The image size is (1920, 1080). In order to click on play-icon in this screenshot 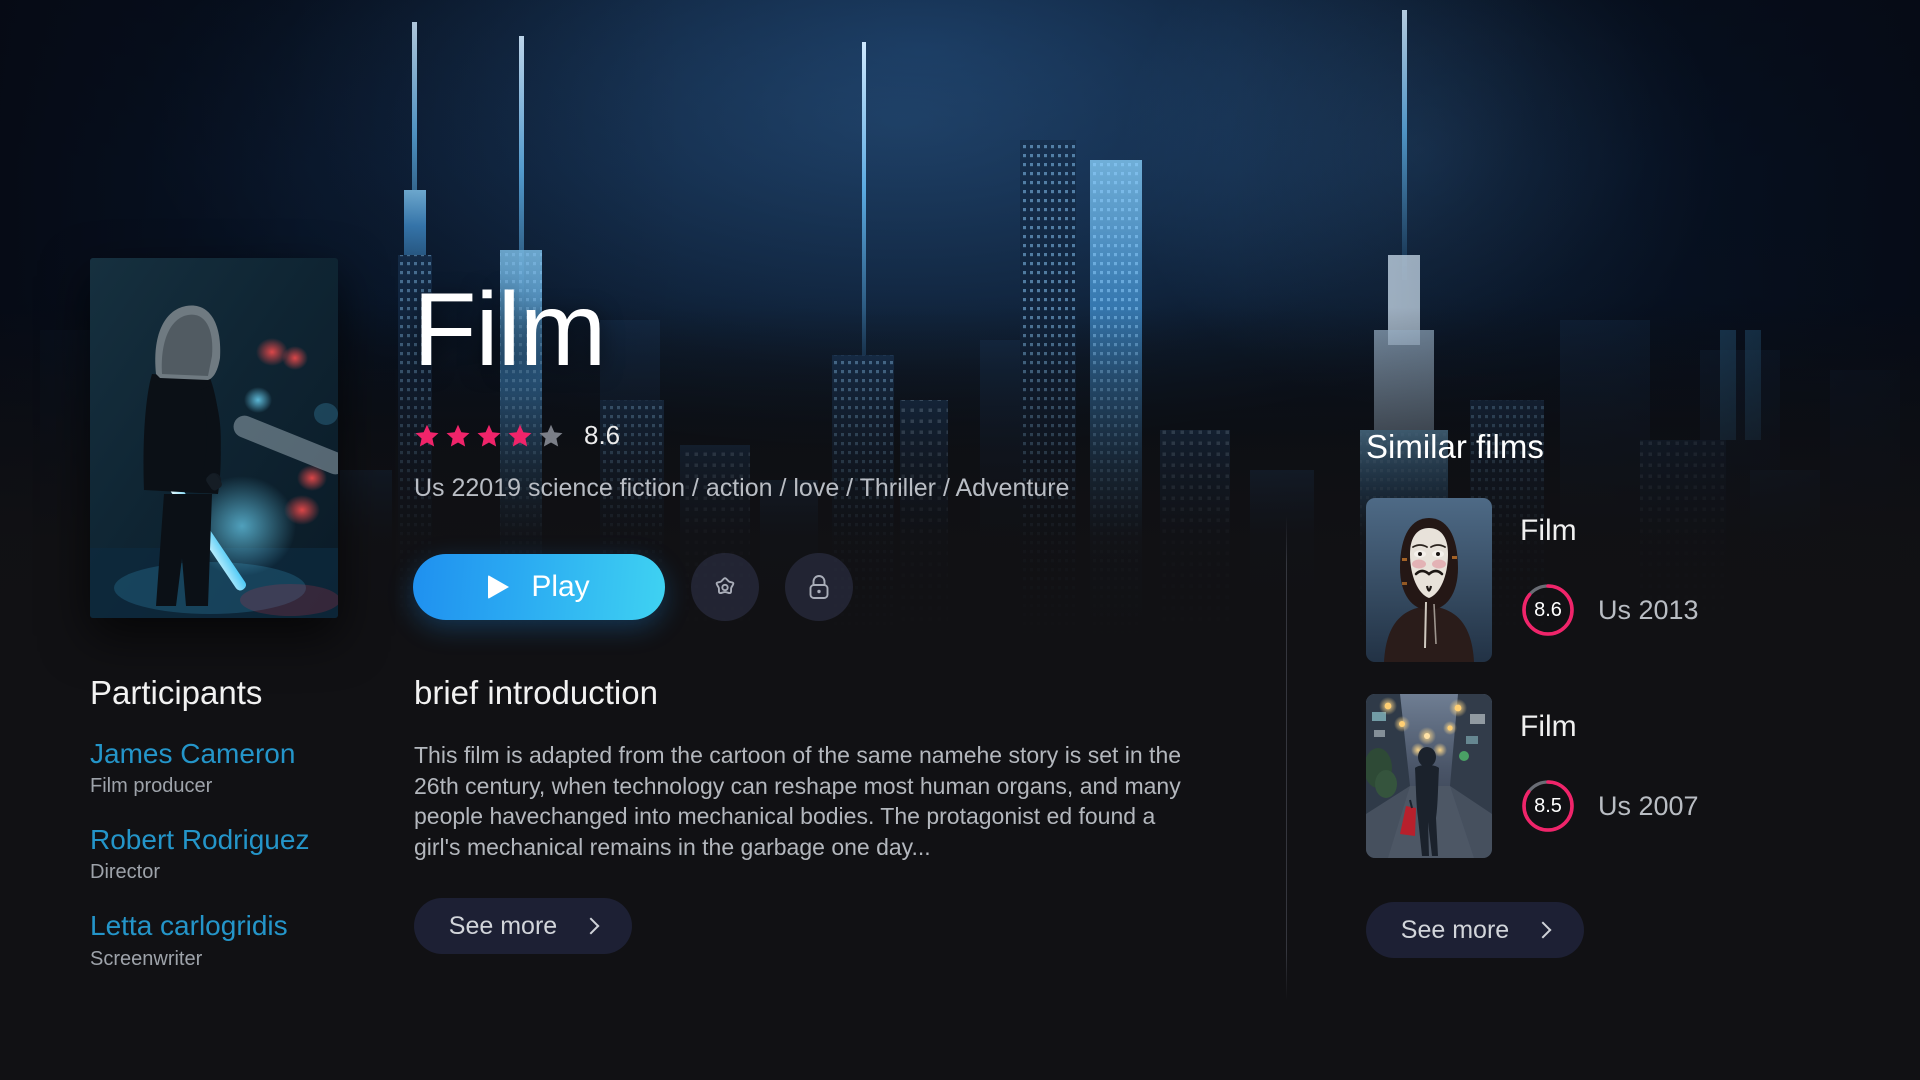, I will do `click(499, 587)`.